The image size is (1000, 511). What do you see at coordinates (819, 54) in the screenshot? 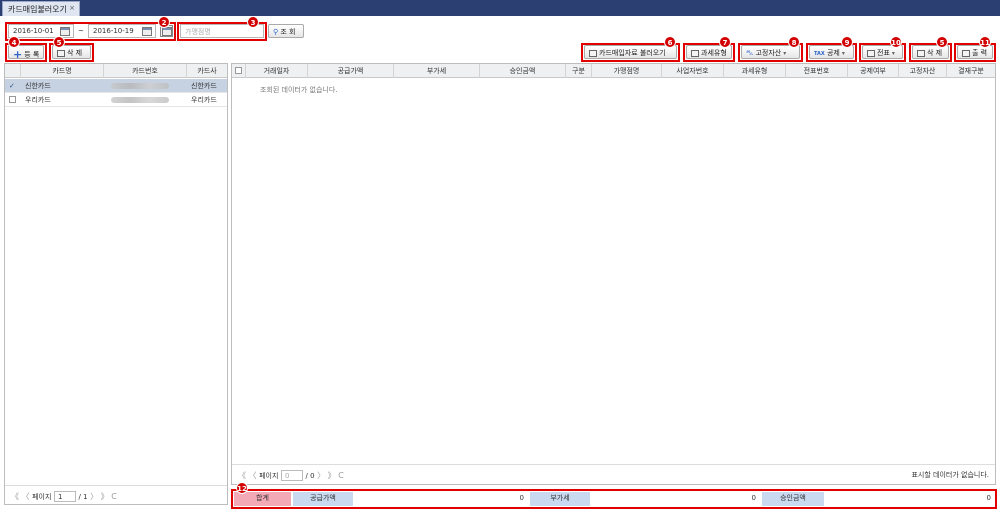
I see `tax-icon: TAX` at bounding box center [819, 54].